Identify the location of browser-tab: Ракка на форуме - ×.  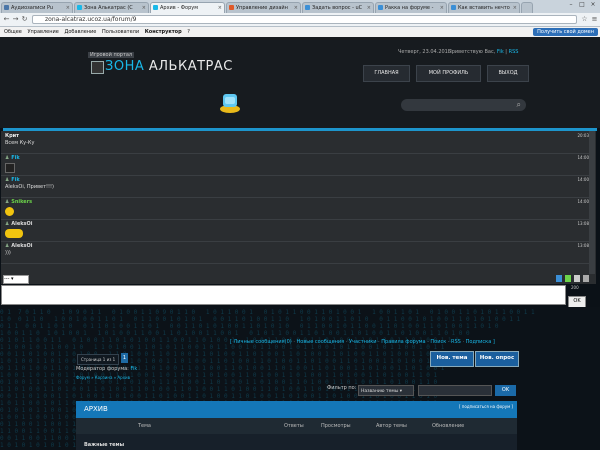
(411, 7).